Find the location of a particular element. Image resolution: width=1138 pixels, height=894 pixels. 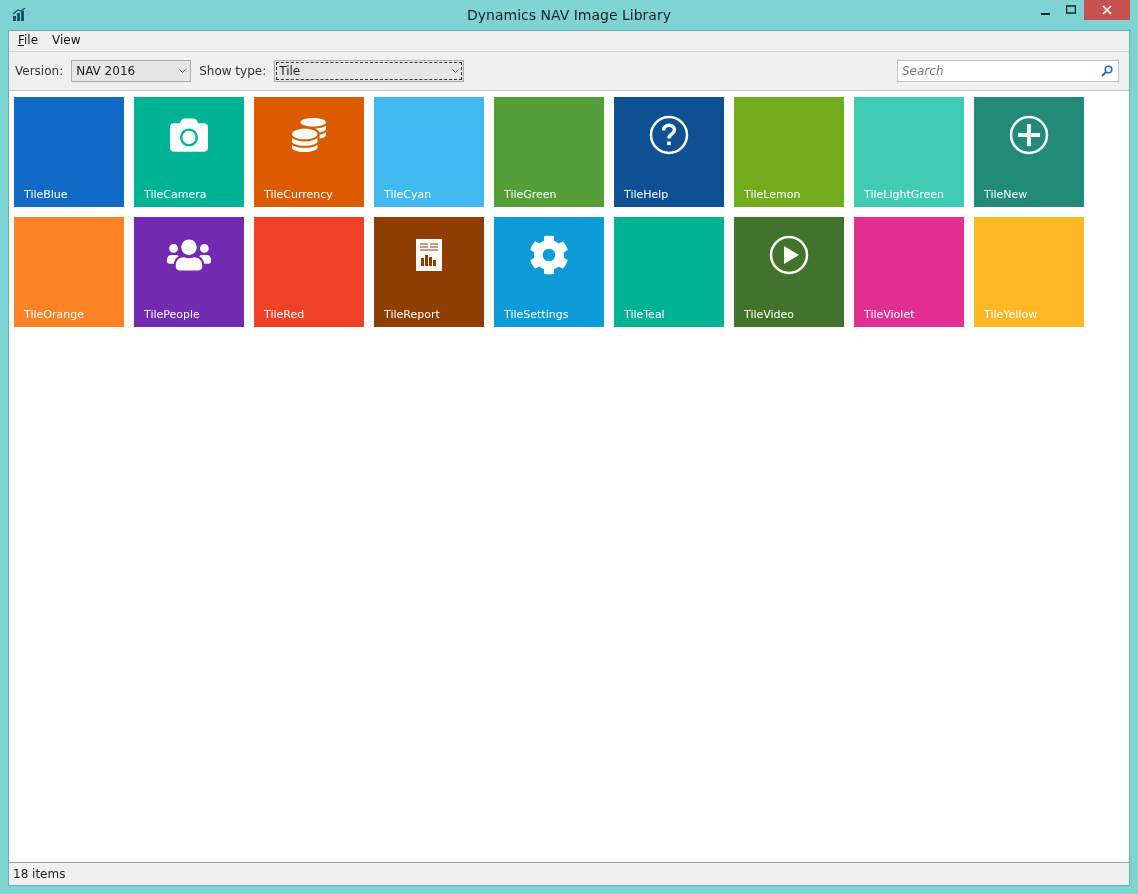

image-tile: TileCurrency is located at coordinates (309, 152).